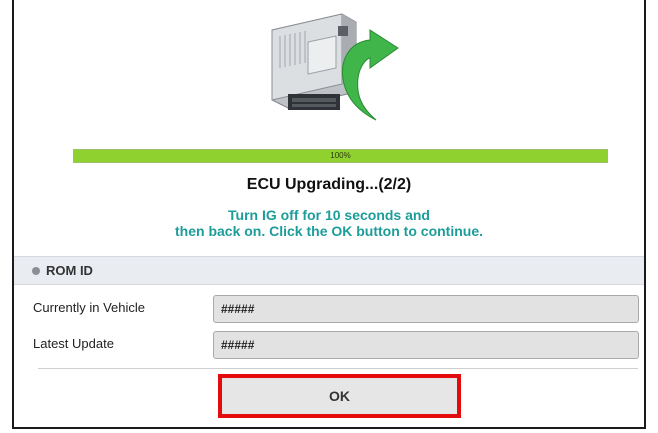 This screenshot has height=433, width=658. Describe the element at coordinates (329, 270) in the screenshot. I see `rom-id-section-header: ROM ID` at that location.